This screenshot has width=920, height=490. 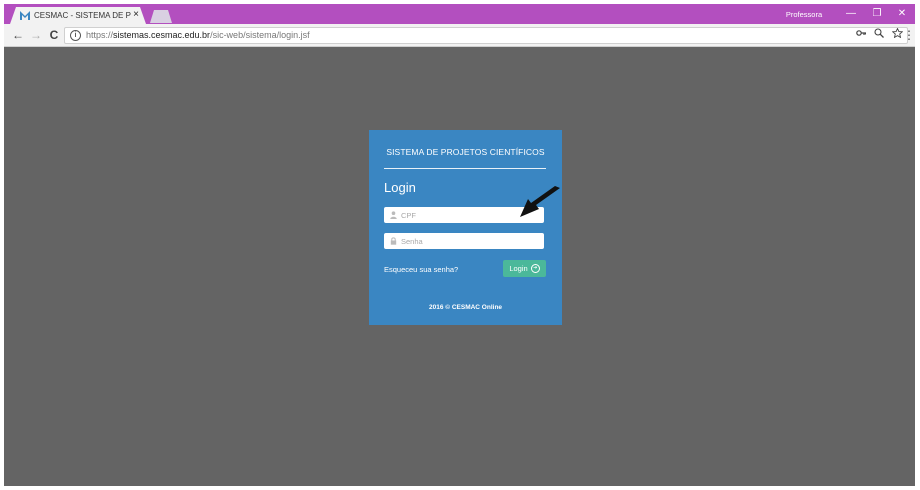 What do you see at coordinates (393, 215) in the screenshot?
I see `user-icon` at bounding box center [393, 215].